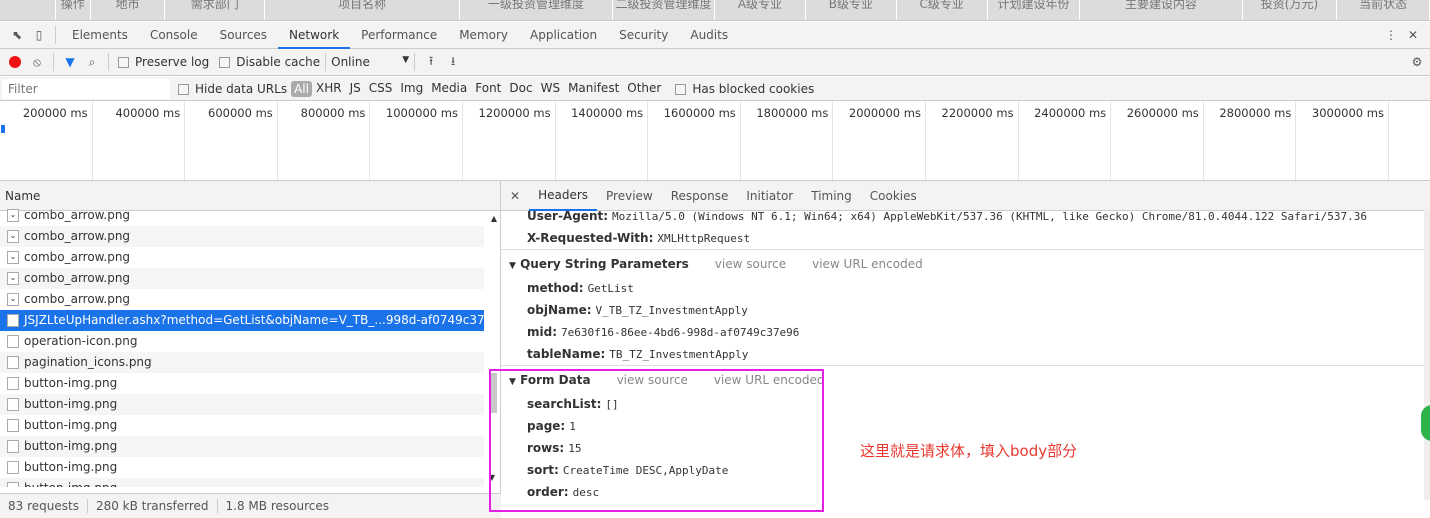  Describe the element at coordinates (664, 10) in the screenshot. I see `page-column-header: 二级投资管理维度` at that location.